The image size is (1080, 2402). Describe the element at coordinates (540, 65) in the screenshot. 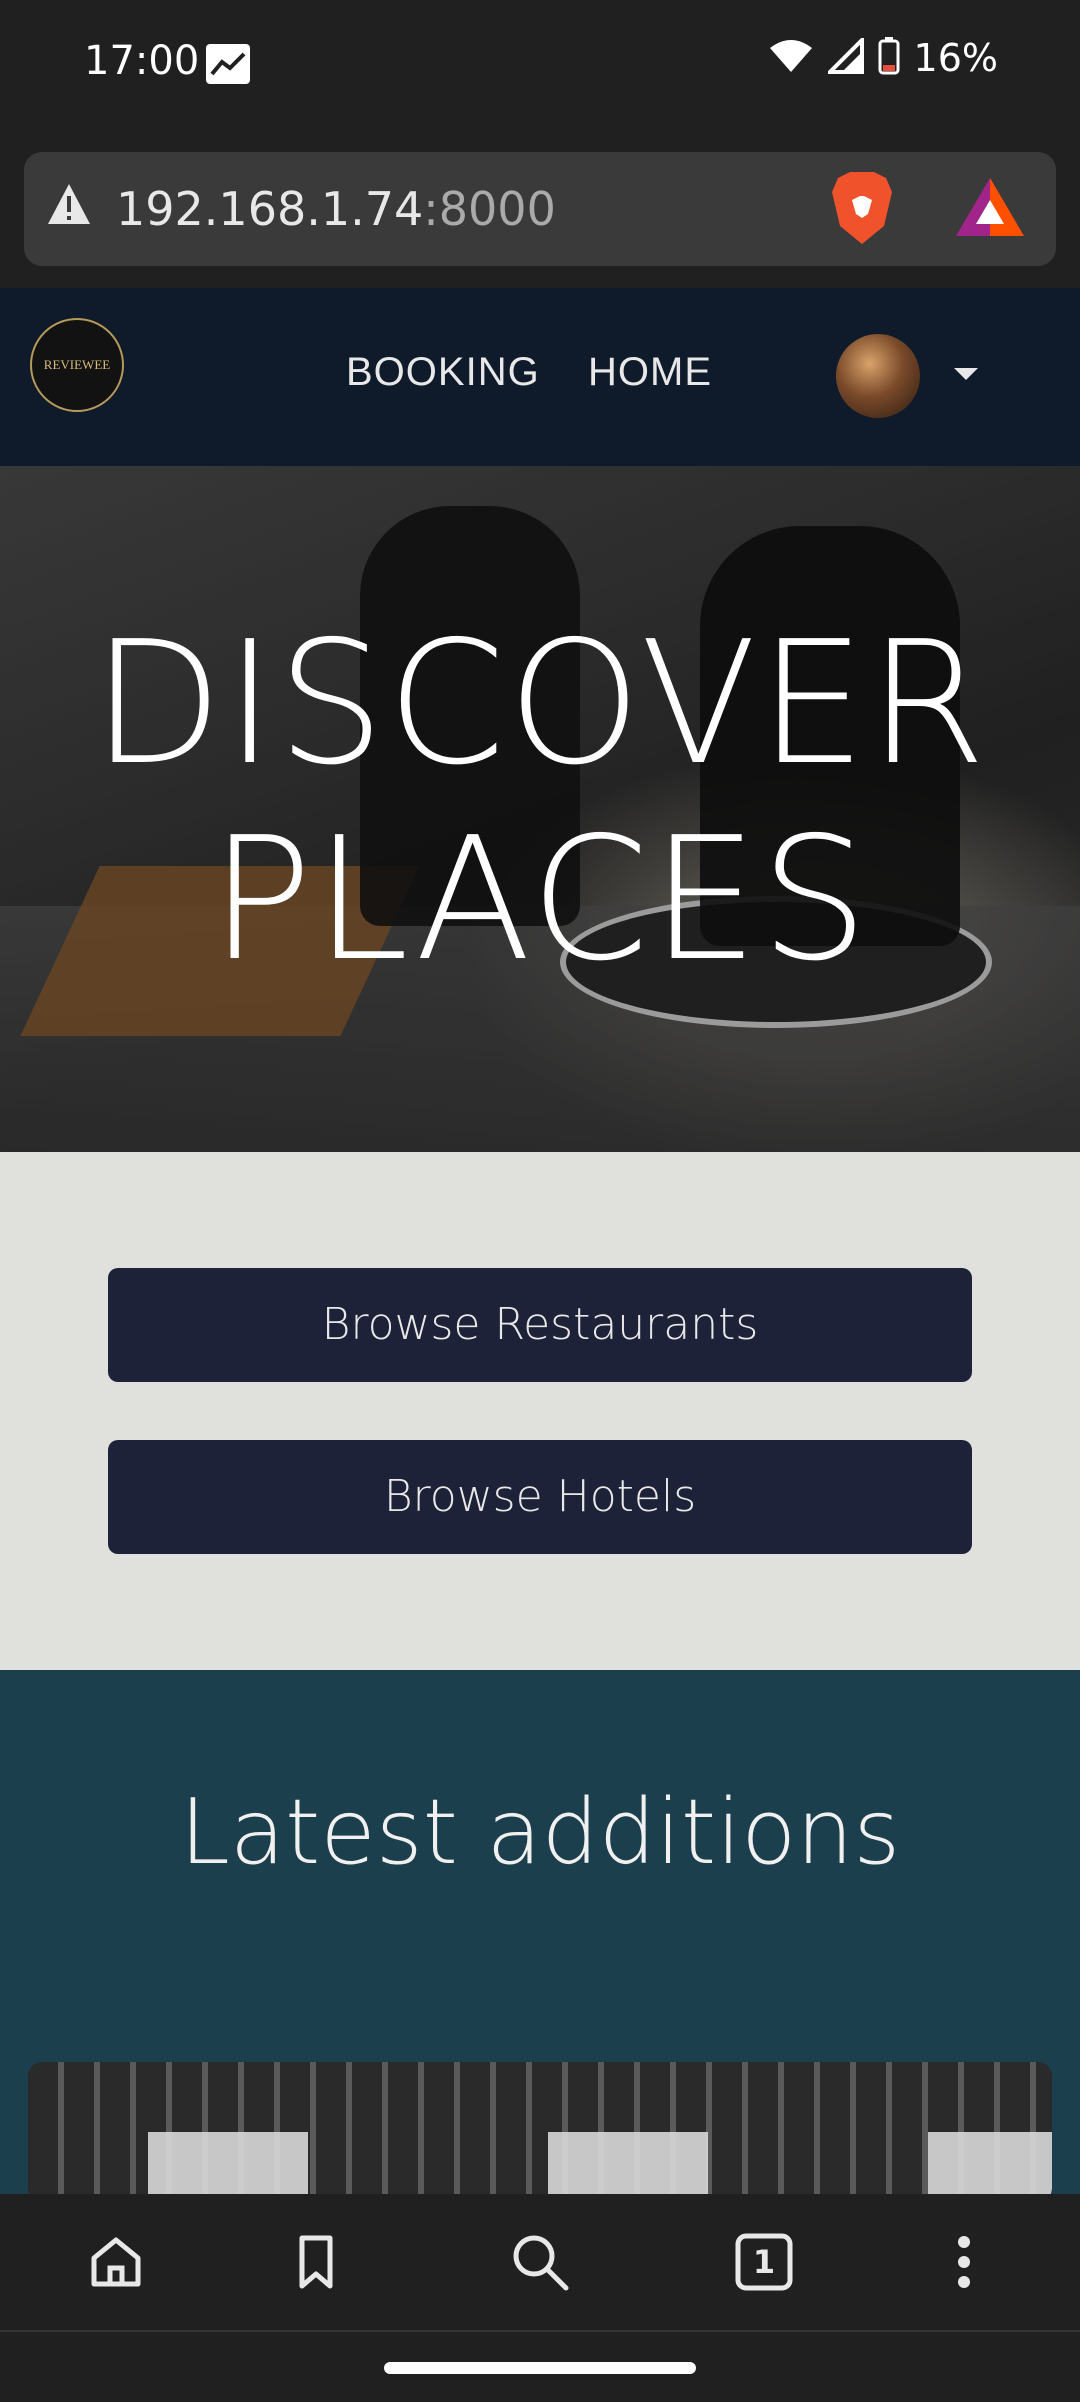

I see `status-bar: 17:00 16%` at that location.